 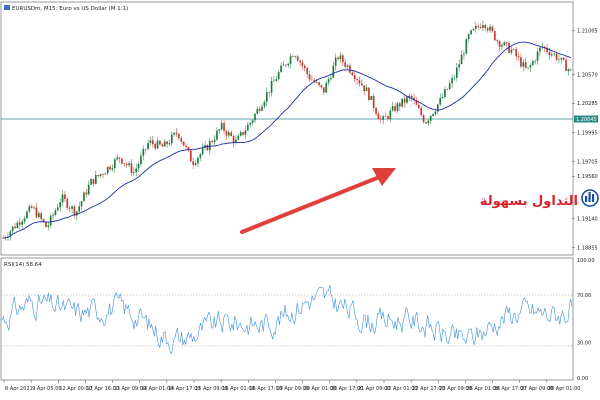 What do you see at coordinates (586, 261) in the screenshot?
I see `rsi-tick-label: 100.00` at bounding box center [586, 261].